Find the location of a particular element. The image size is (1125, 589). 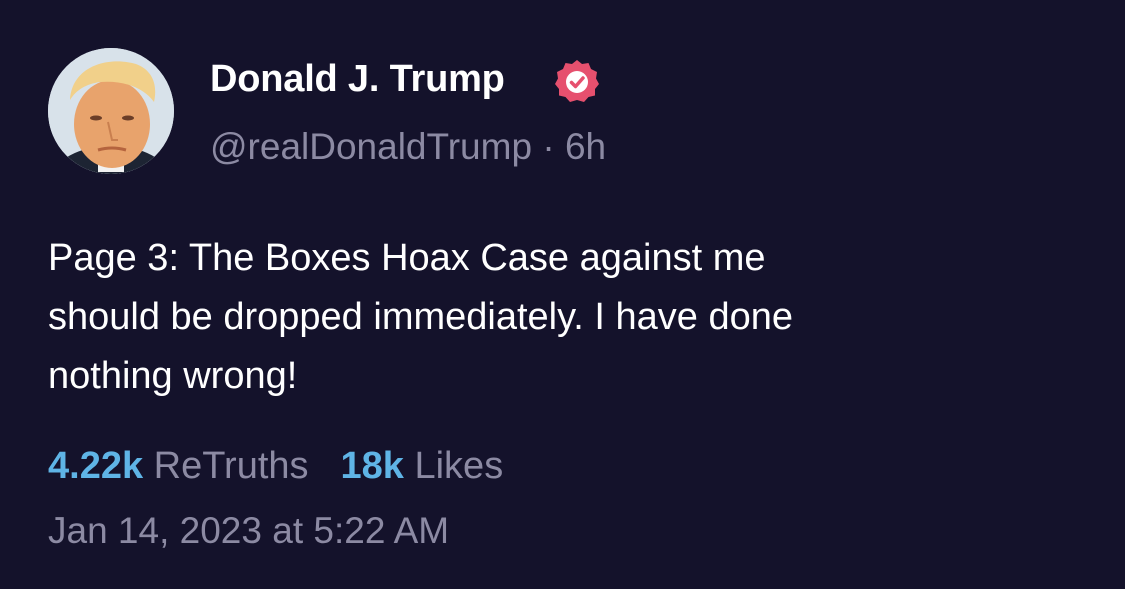

retruths-stat: 4.22k ReTruths is located at coordinates (178, 466).